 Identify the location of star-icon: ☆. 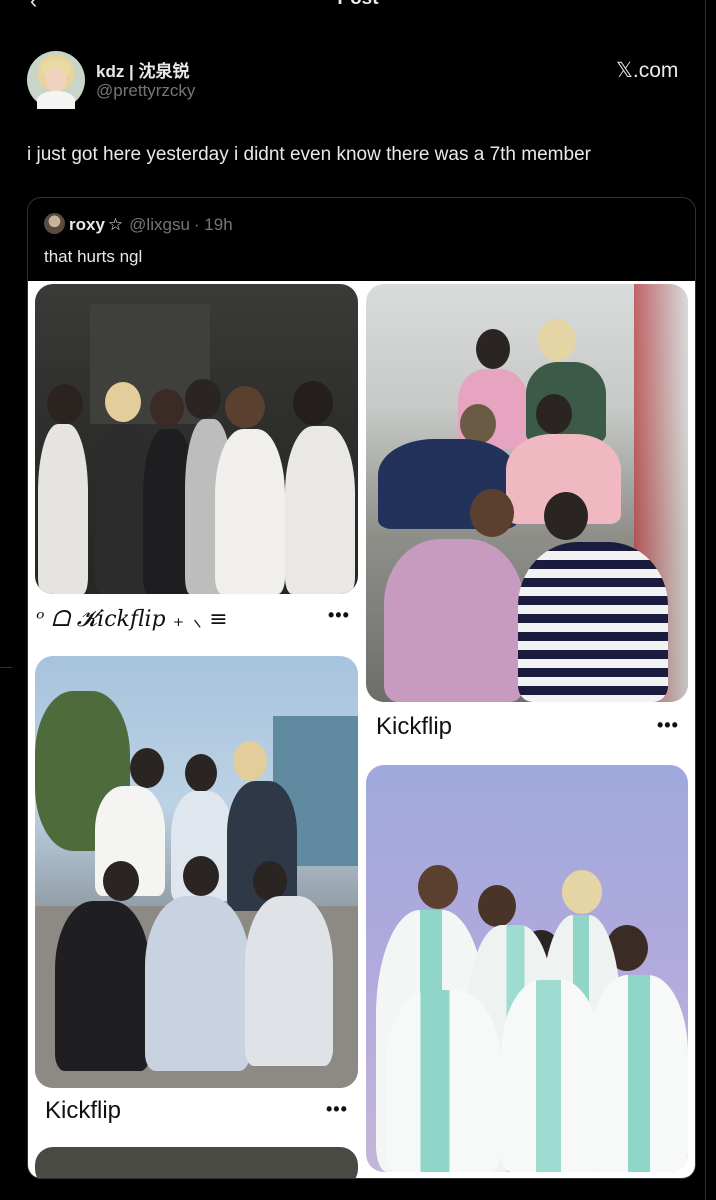
(115, 224).